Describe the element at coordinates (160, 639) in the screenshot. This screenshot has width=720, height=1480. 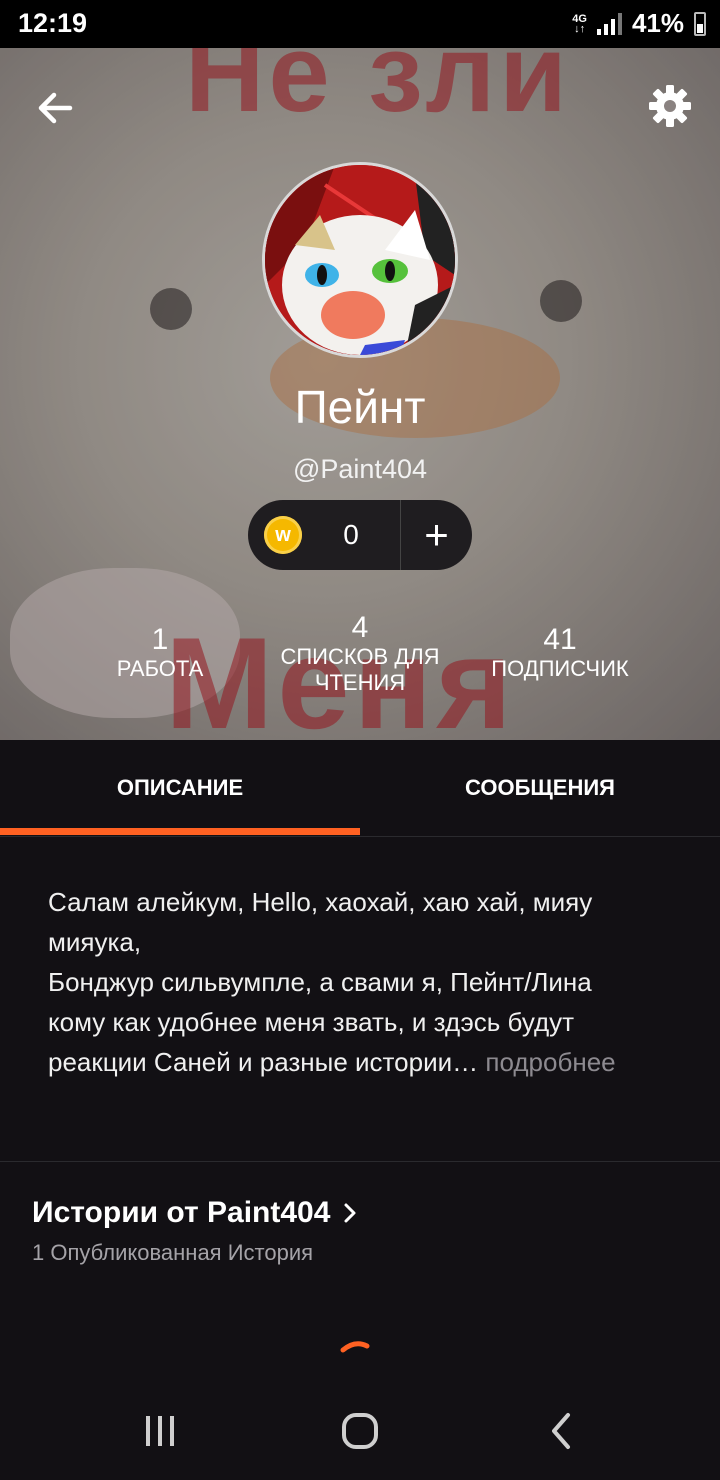
I see `stat-works-number: 1` at that location.